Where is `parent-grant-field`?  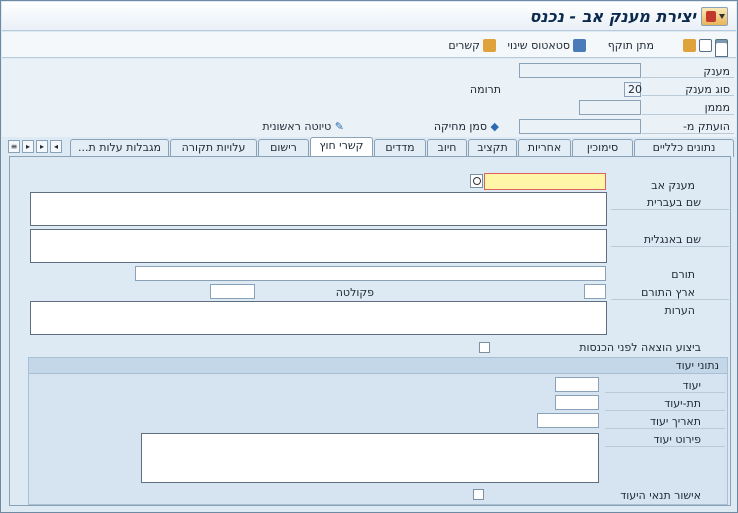 parent-grant-field is located at coordinates (545, 181).